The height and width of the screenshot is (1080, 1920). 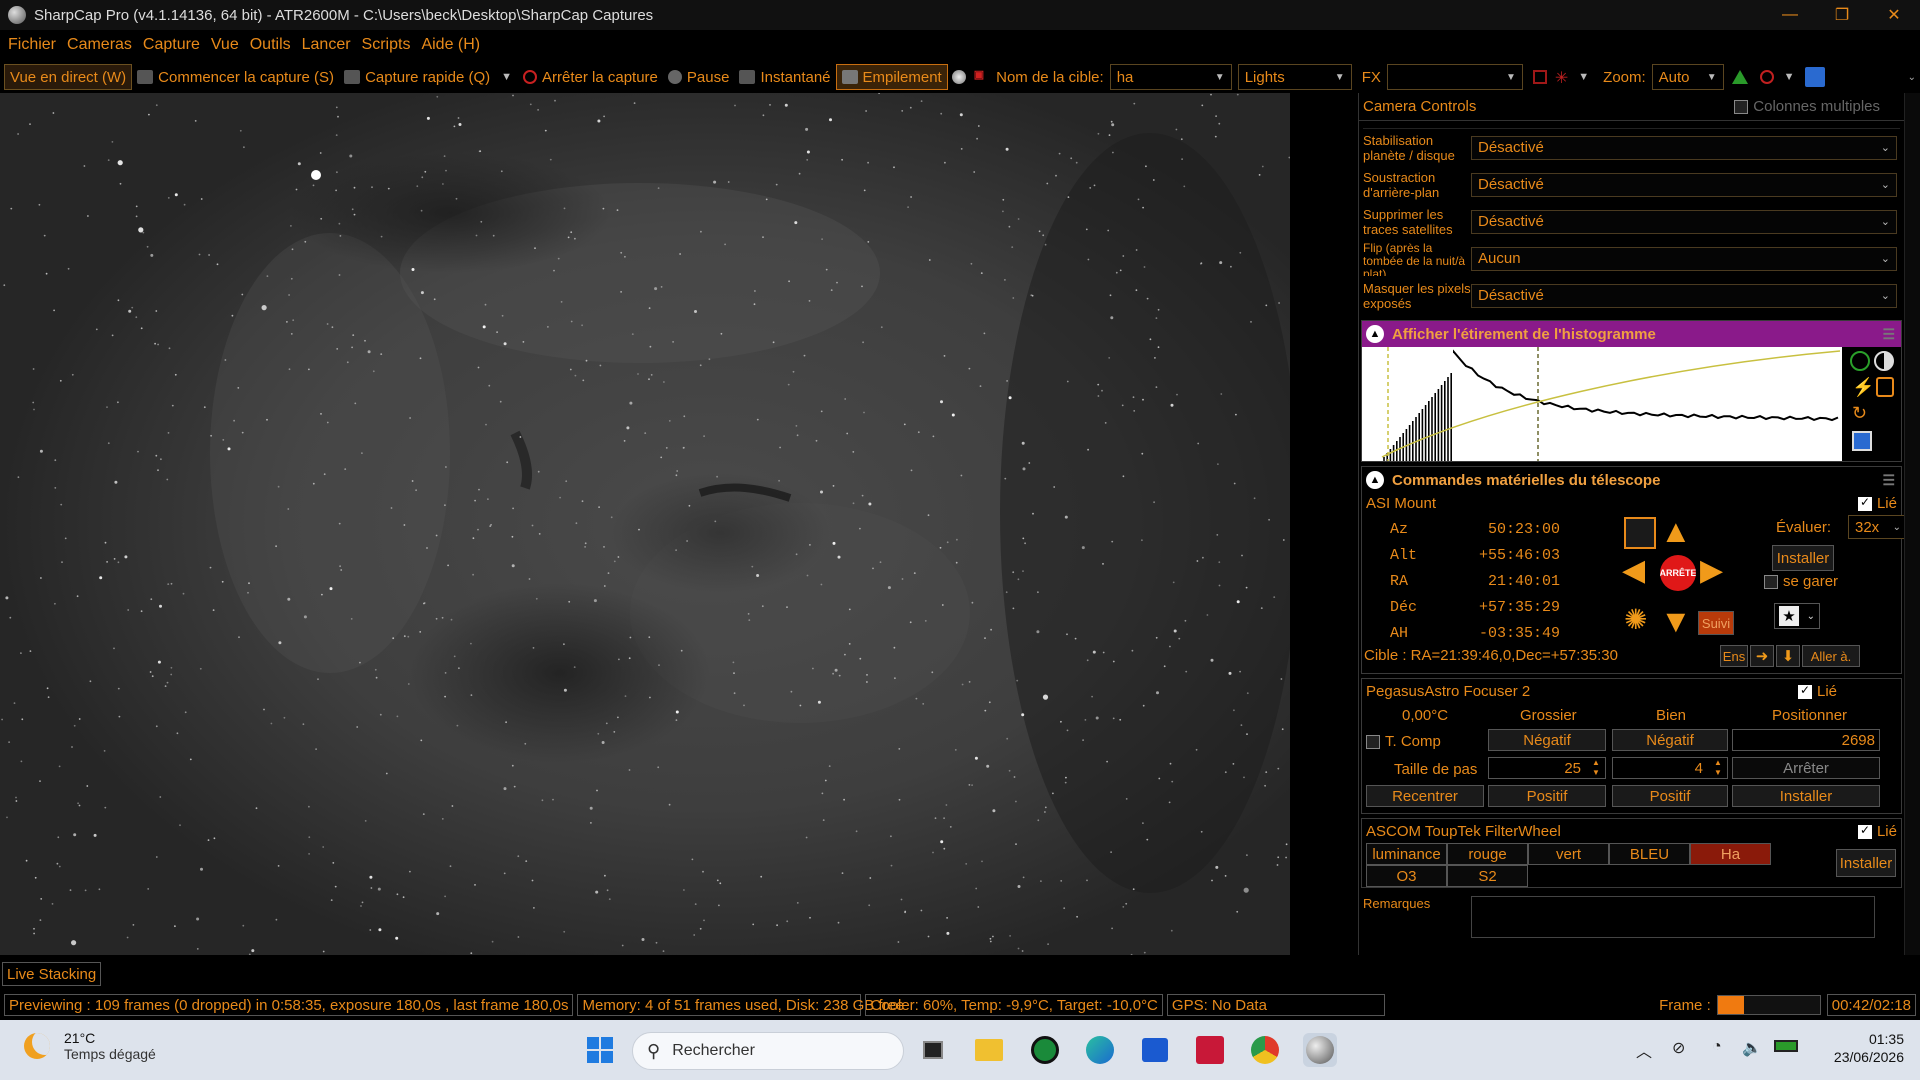 What do you see at coordinates (1644, 1050) in the screenshot?
I see `chevron-up-icon: ︿` at bounding box center [1644, 1050].